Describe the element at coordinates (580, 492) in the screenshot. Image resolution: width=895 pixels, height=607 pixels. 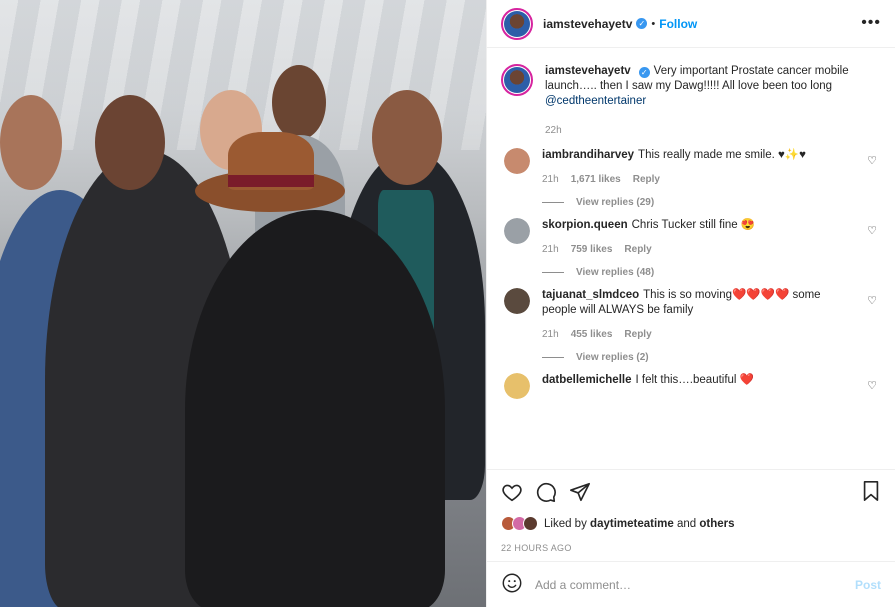
I see `share-icon` at that location.